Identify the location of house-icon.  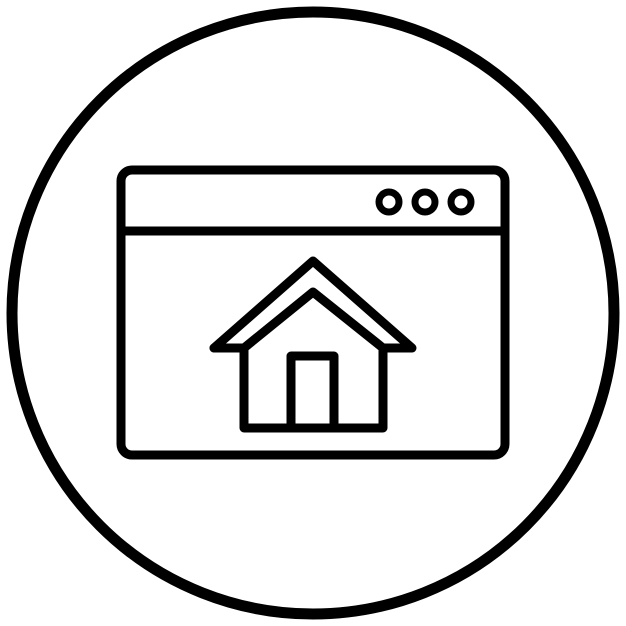
(313, 344).